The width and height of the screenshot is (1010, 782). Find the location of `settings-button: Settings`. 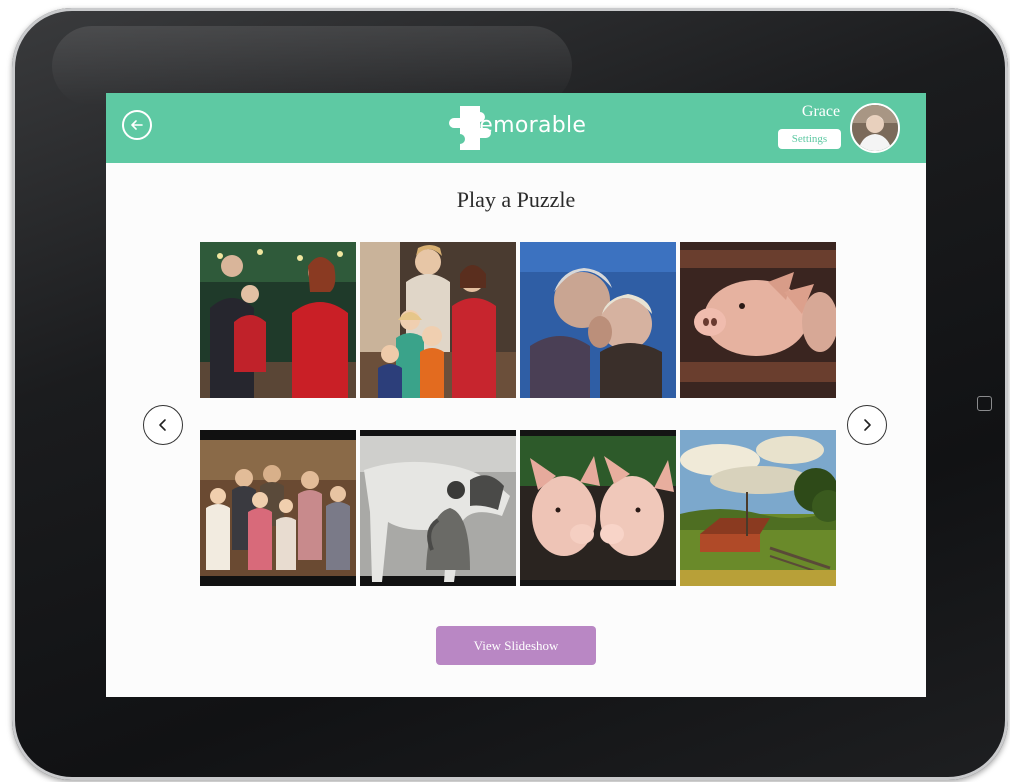

settings-button: Settings is located at coordinates (809, 139).